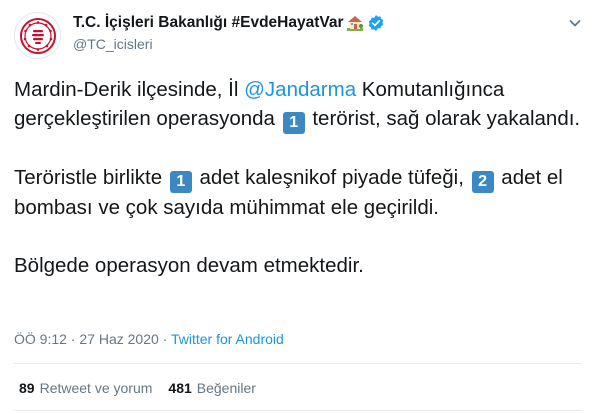 The height and width of the screenshot is (414, 596). I want to click on mention-link: @Jandarma, so click(300, 89).